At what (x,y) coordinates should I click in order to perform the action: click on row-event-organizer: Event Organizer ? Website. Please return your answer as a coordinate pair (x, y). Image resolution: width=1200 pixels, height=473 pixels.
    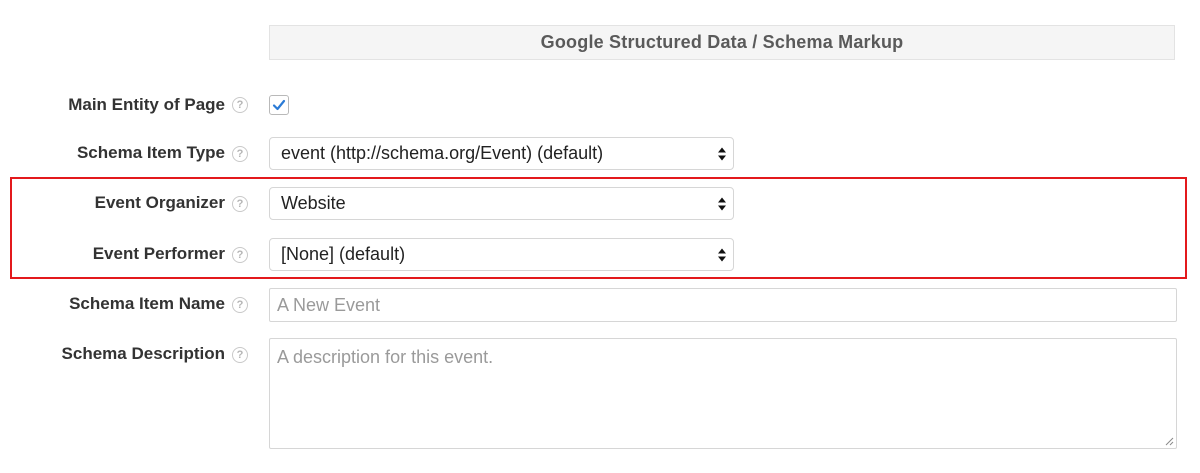
    Looking at the image, I should click on (600, 203).